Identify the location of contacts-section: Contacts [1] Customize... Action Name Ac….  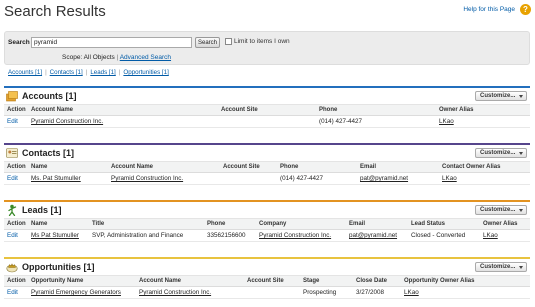
(267, 164).